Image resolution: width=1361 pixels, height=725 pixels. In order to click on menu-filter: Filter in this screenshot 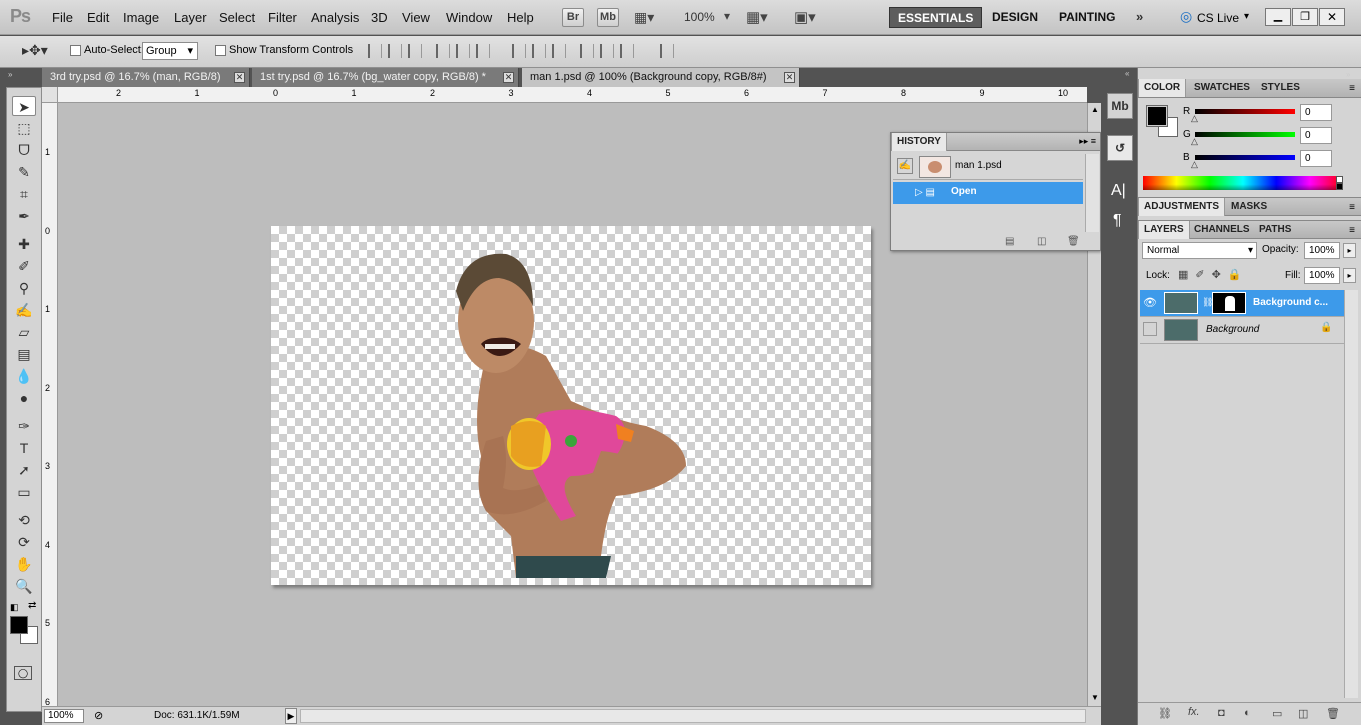, I will do `click(282, 17)`.